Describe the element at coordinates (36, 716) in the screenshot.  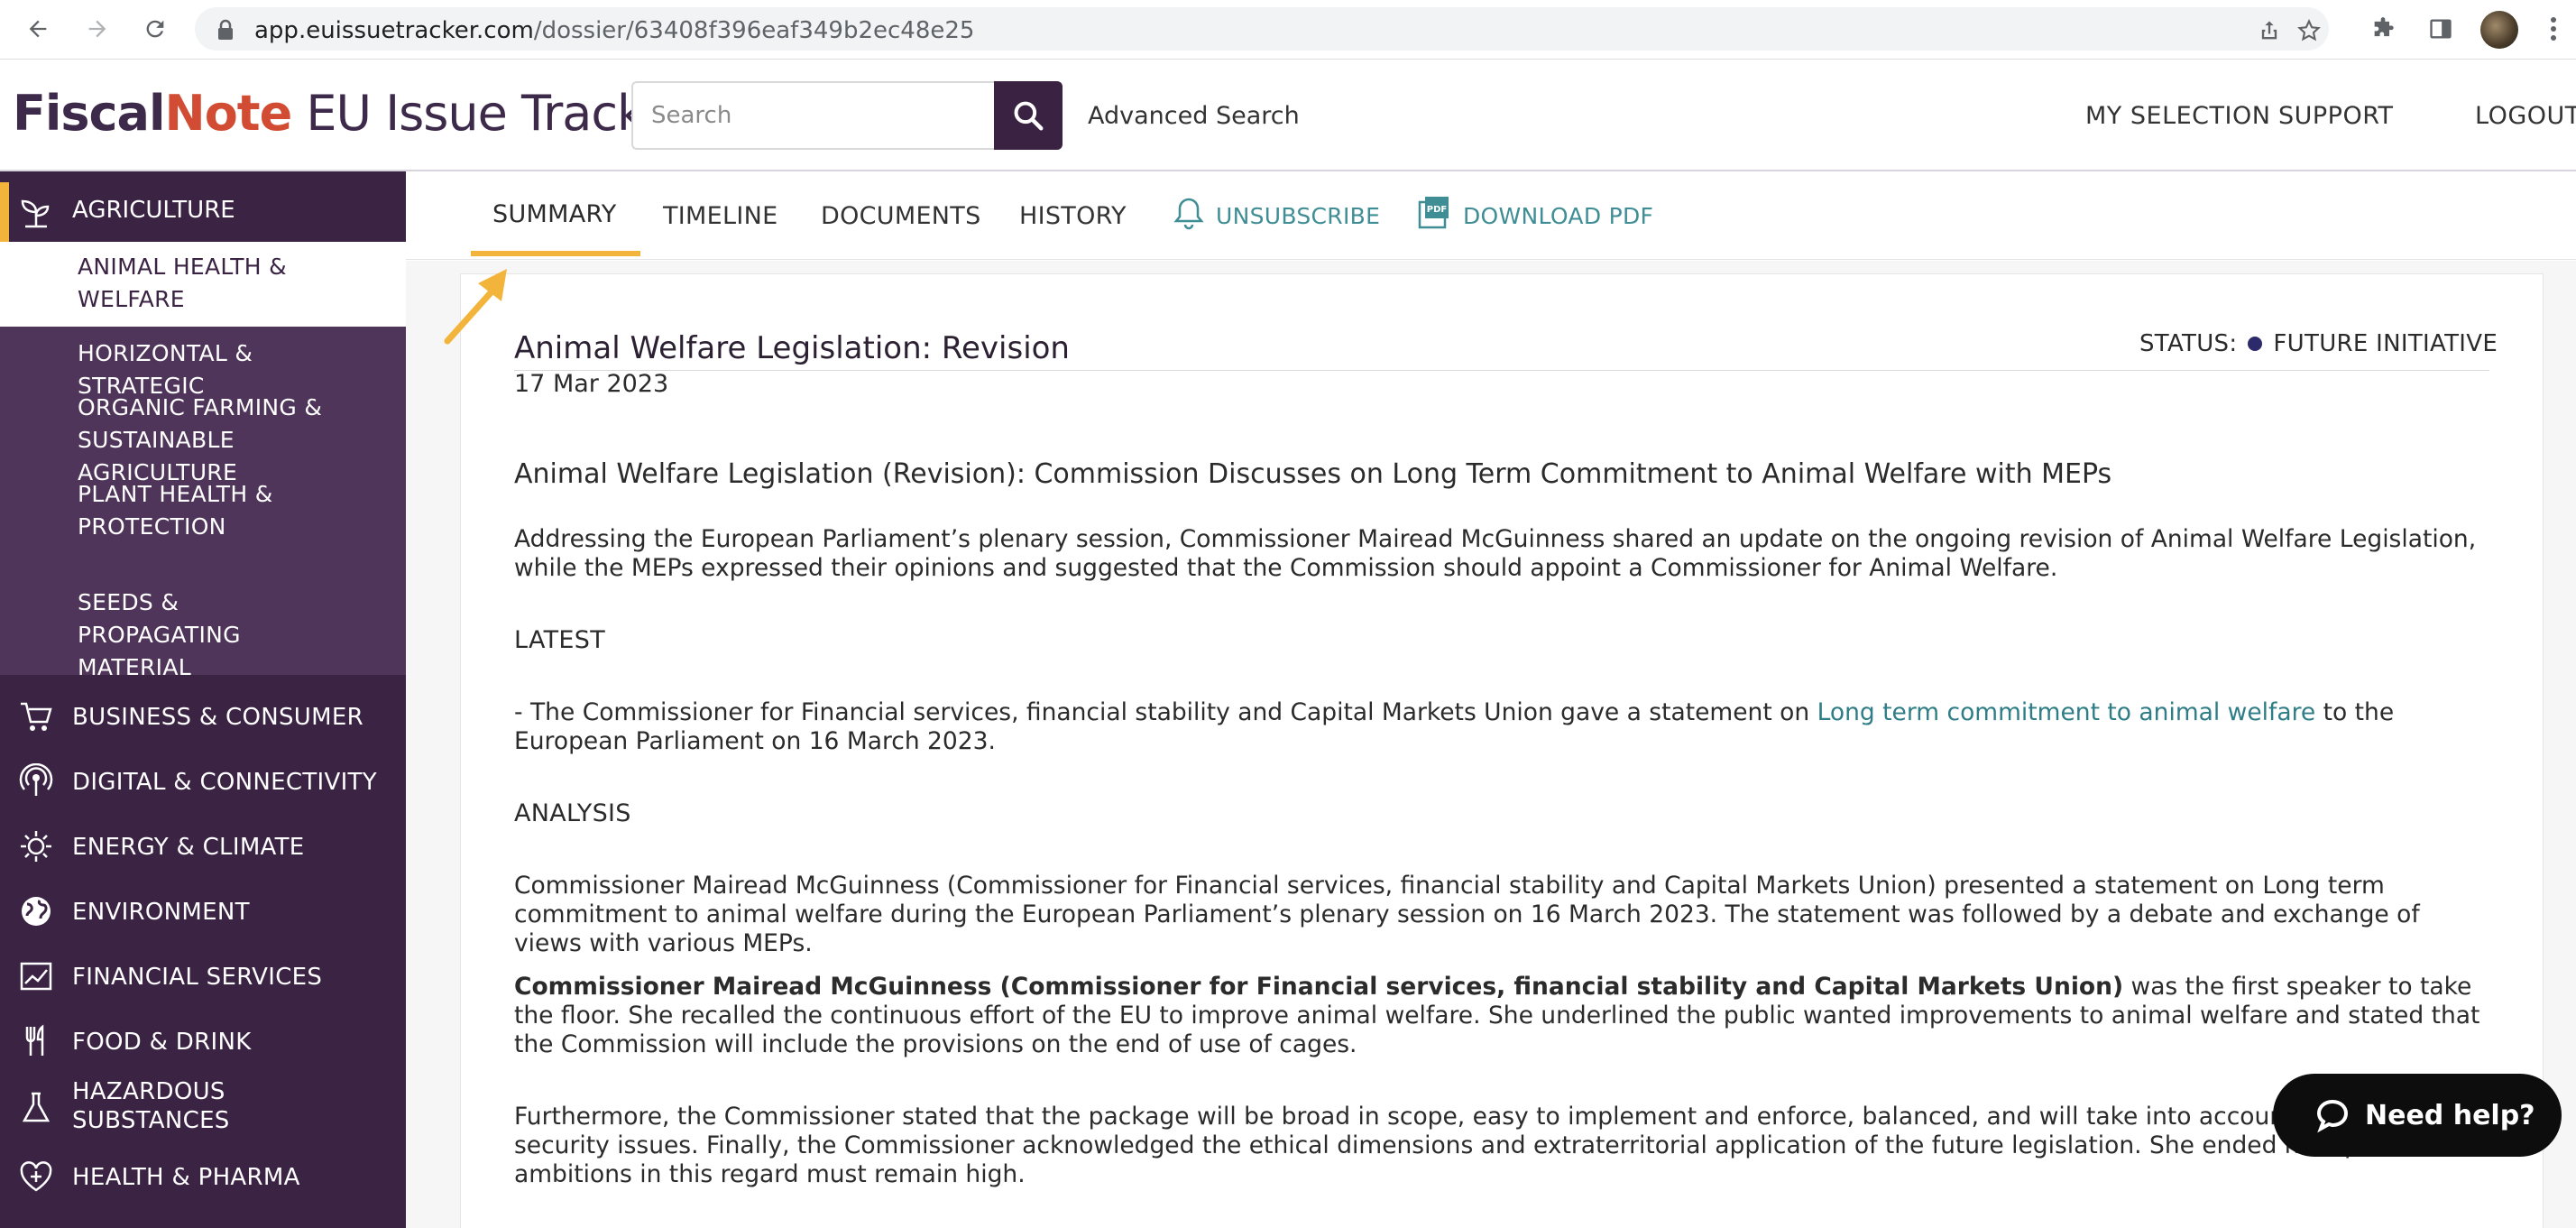
I see `cart-icon` at that location.